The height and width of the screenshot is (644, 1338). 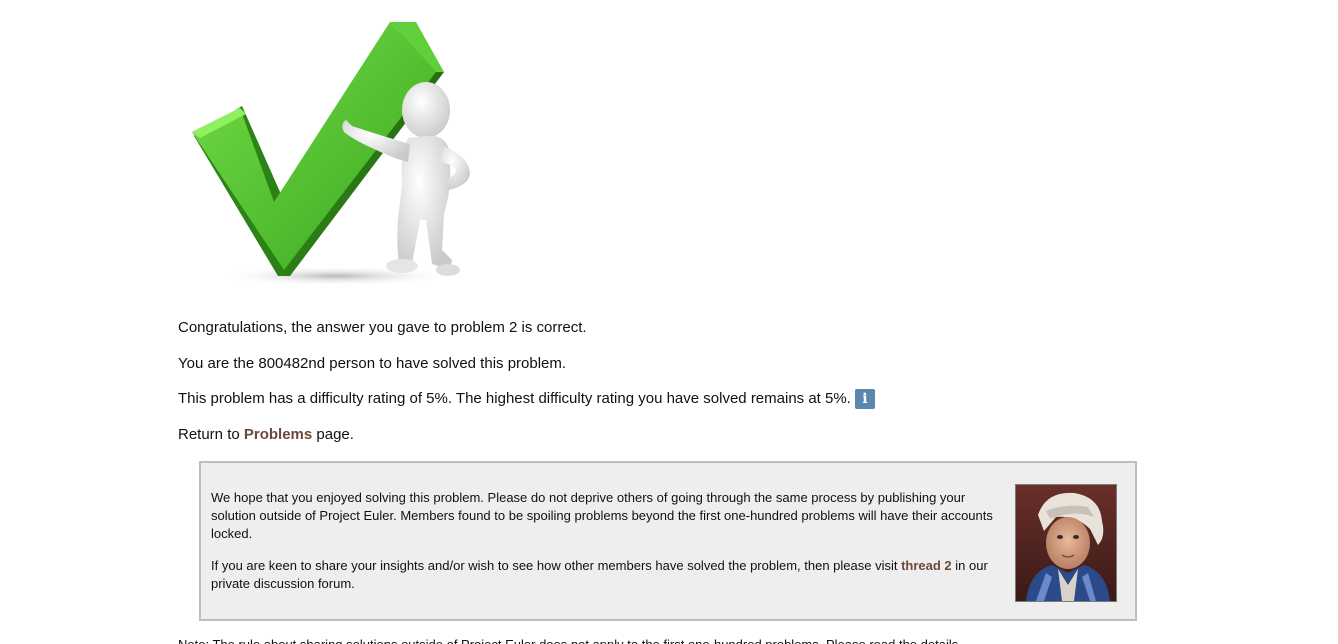 What do you see at coordinates (926, 565) in the screenshot?
I see `thread-link: thread 2` at bounding box center [926, 565].